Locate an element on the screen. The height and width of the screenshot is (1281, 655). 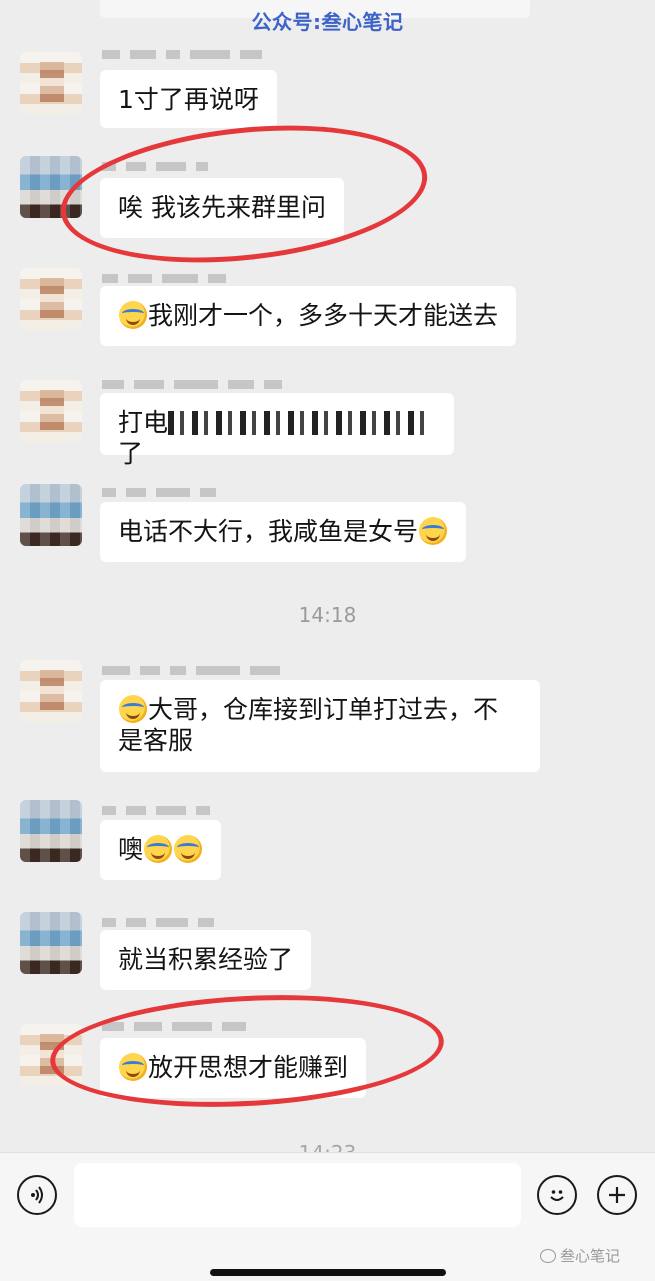
message-bubble: 打电了 is located at coordinates (277, 430).